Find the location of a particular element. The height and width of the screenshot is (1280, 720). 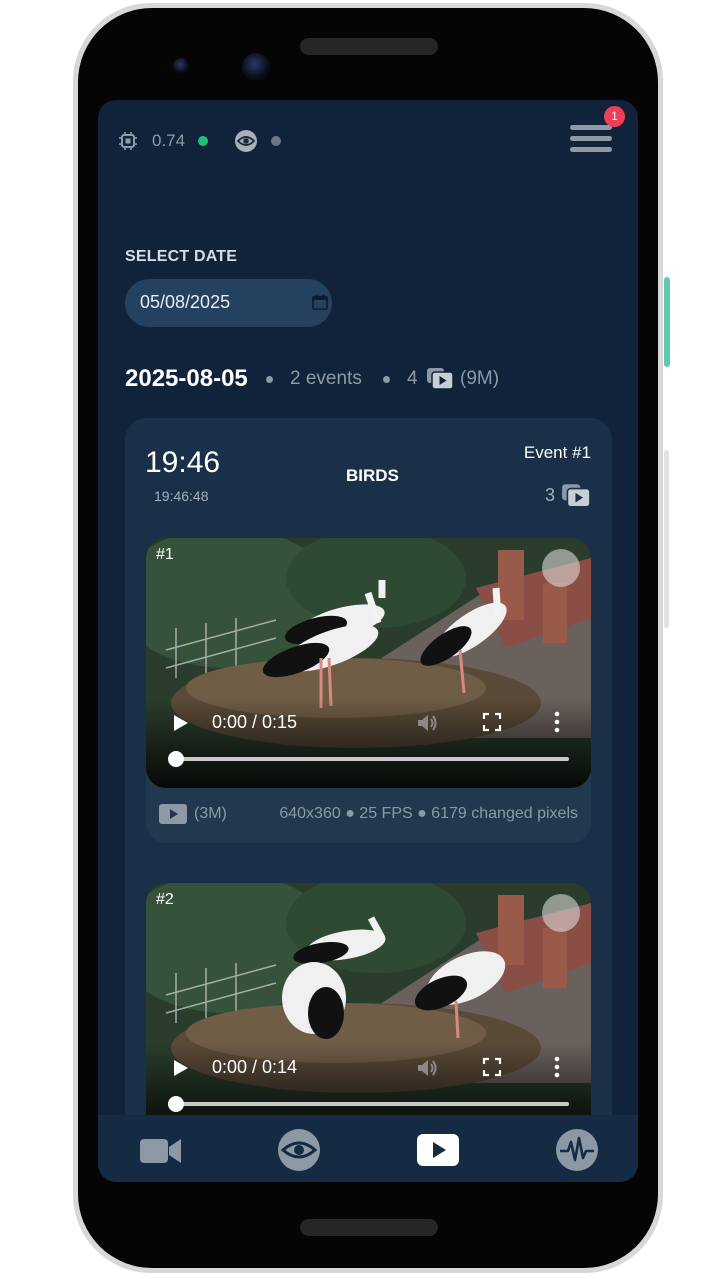

select-date-label: SELECT DATE is located at coordinates (181, 256).